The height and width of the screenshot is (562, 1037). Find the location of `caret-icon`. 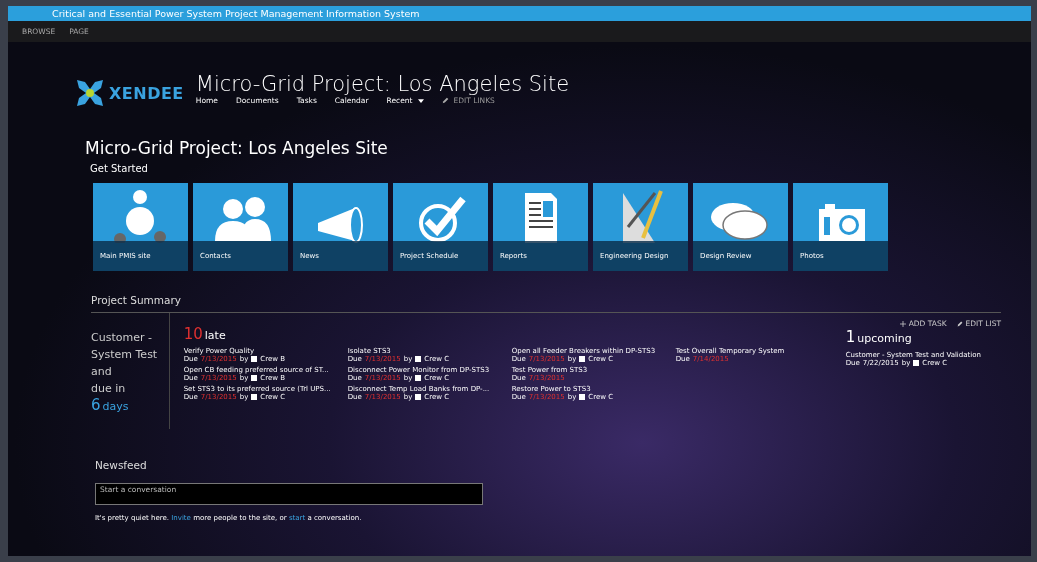

caret-icon is located at coordinates (421, 100).